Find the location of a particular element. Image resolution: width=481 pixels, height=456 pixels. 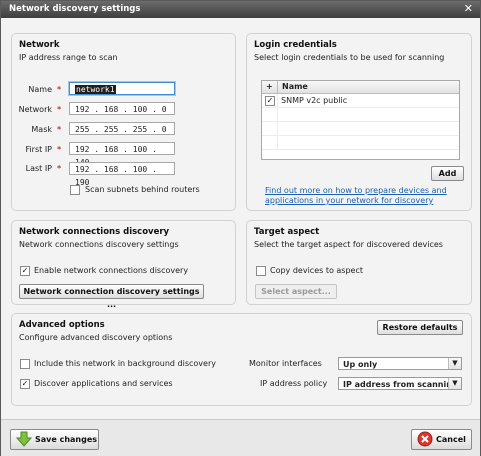

copy-devices-checkbox is located at coordinates (261, 271).